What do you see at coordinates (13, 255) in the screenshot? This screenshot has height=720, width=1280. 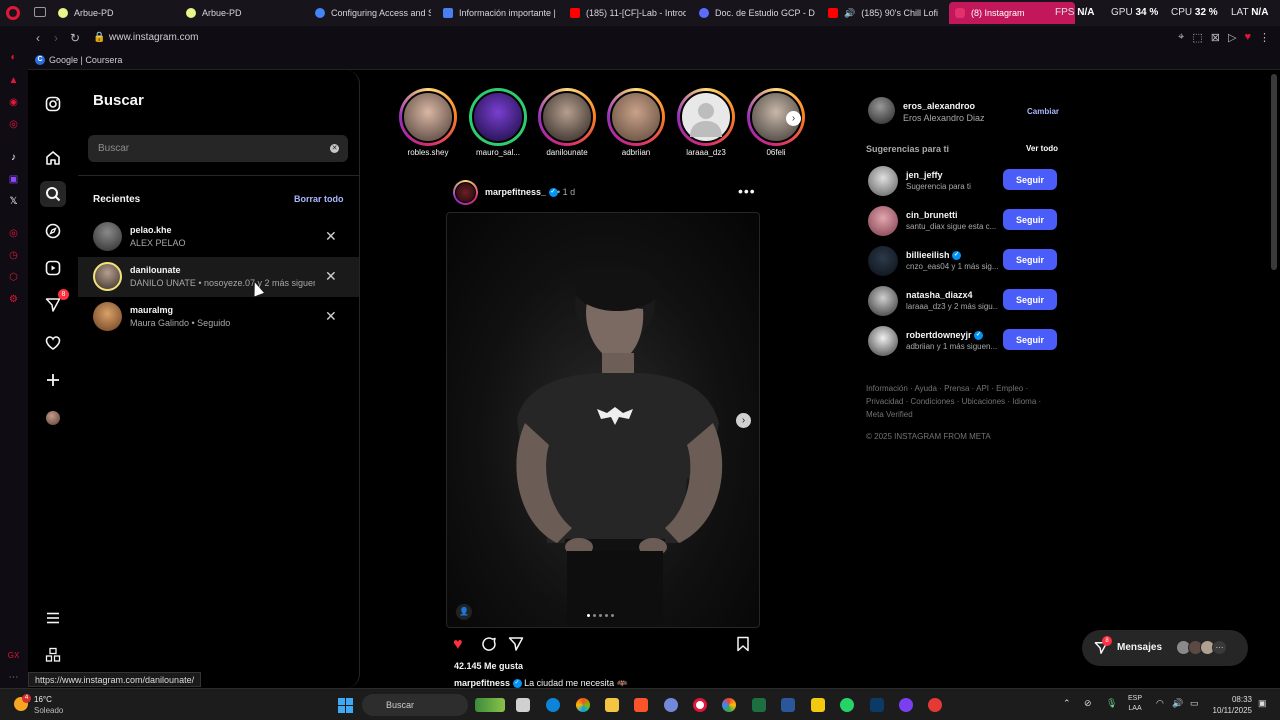 I see `history-icon: ◷` at bounding box center [13, 255].